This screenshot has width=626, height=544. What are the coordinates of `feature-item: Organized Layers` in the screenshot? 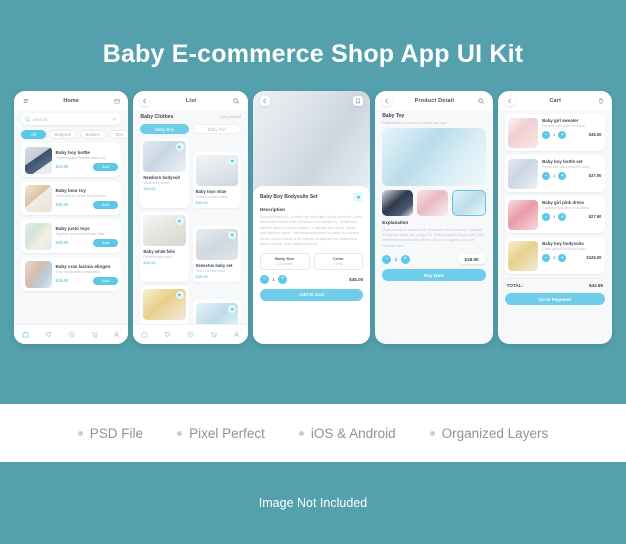 It's located at (488, 433).